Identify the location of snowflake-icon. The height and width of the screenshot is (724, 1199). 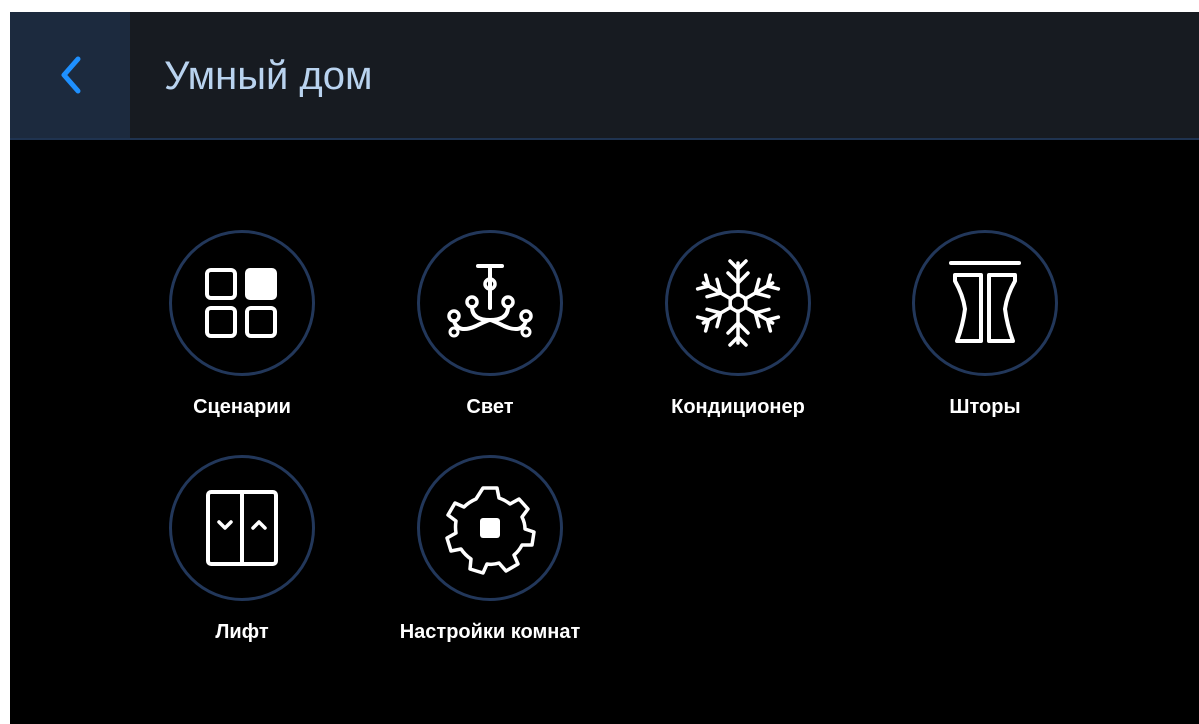
(738, 303).